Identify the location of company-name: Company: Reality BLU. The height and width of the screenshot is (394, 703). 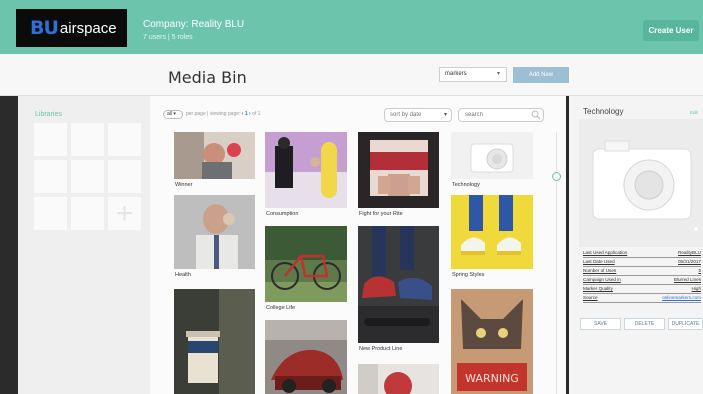
(194, 24).